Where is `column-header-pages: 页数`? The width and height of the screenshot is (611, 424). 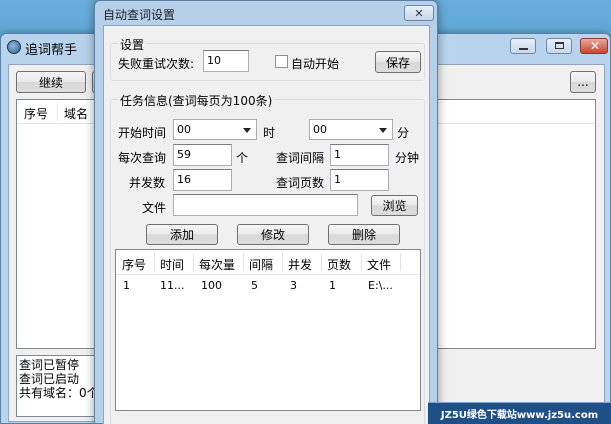 column-header-pages: 页数 is located at coordinates (339, 264).